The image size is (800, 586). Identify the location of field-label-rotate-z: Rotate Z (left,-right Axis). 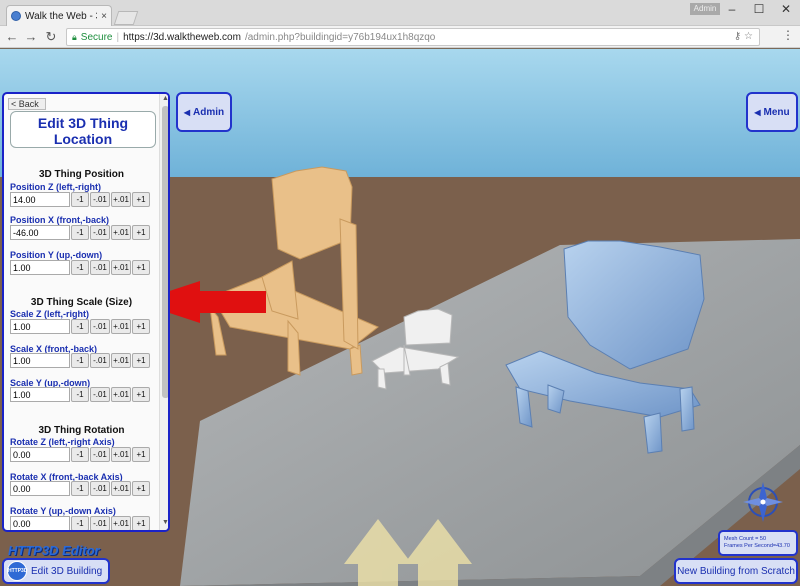
(62, 442).